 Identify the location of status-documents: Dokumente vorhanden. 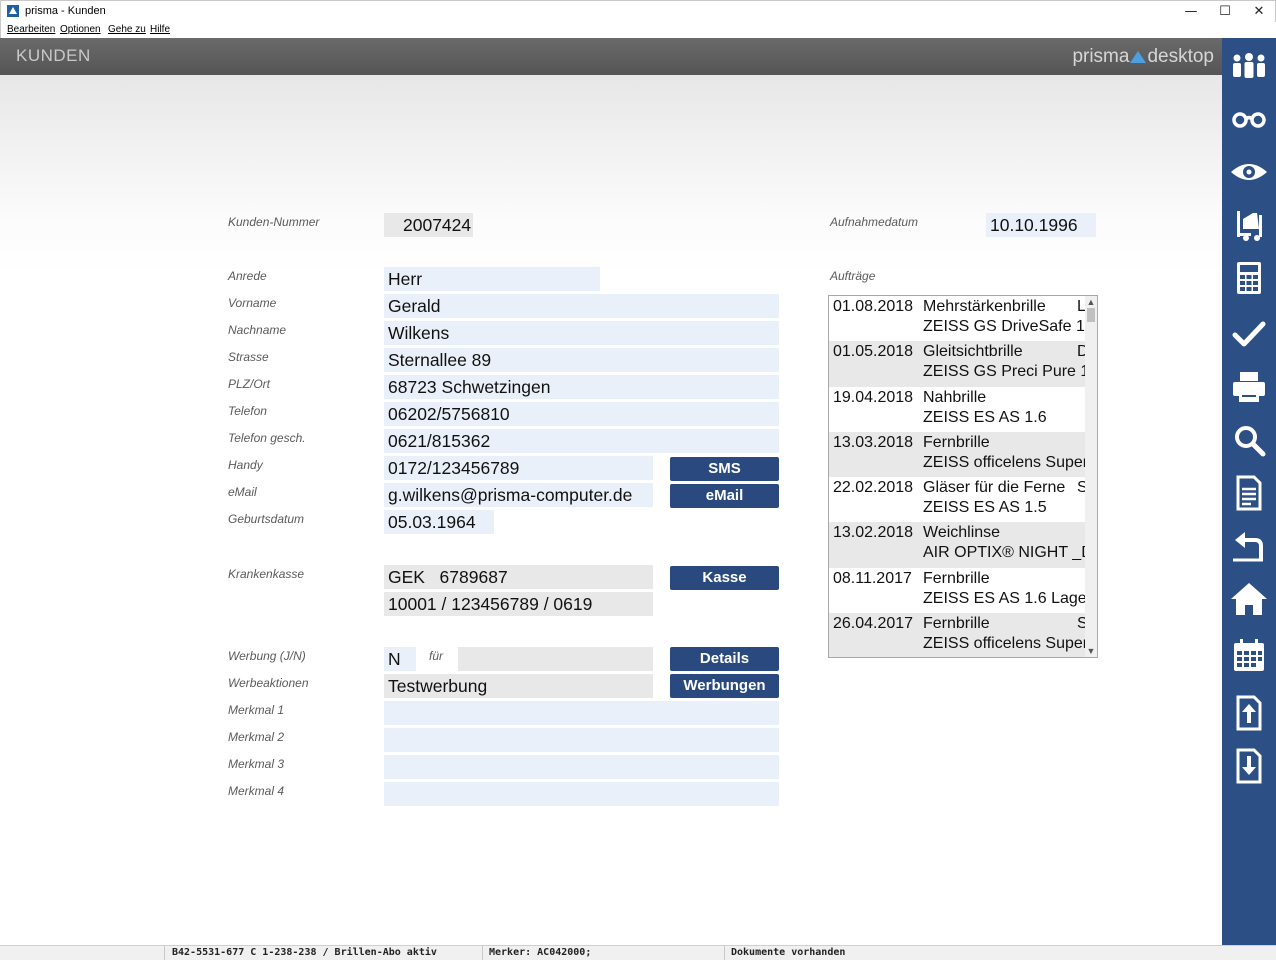
(788, 952).